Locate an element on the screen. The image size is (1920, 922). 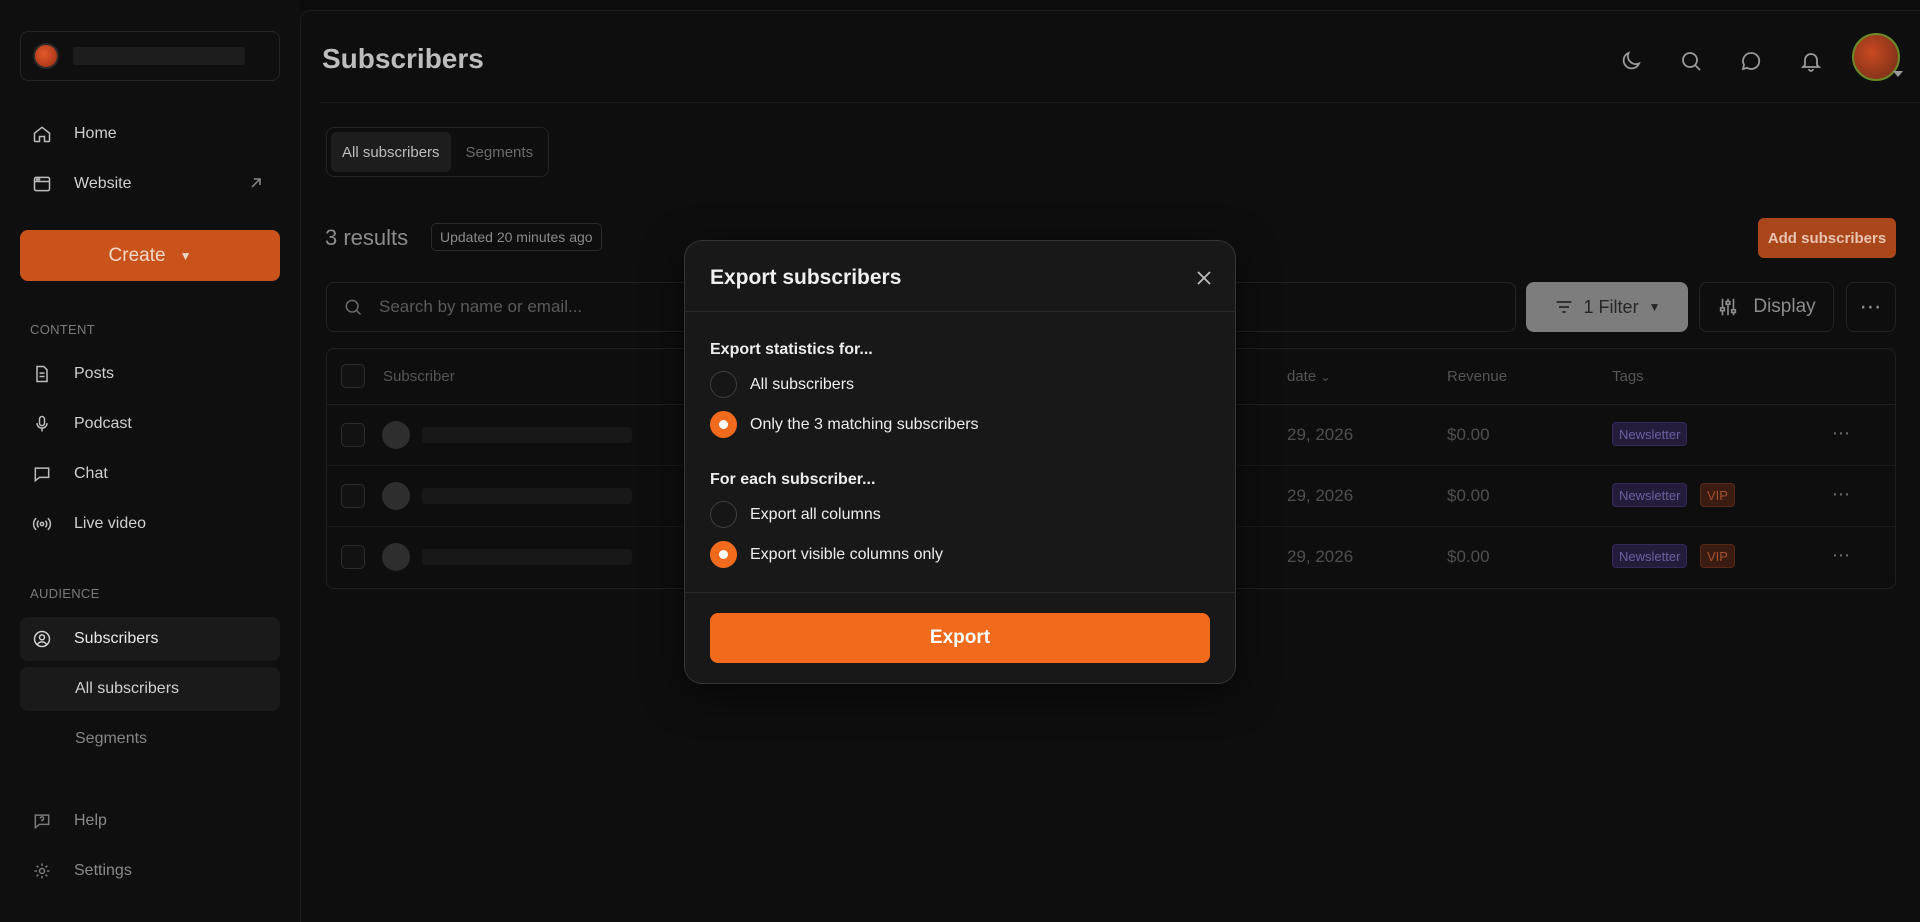
display-button: Display is located at coordinates (1766, 307).